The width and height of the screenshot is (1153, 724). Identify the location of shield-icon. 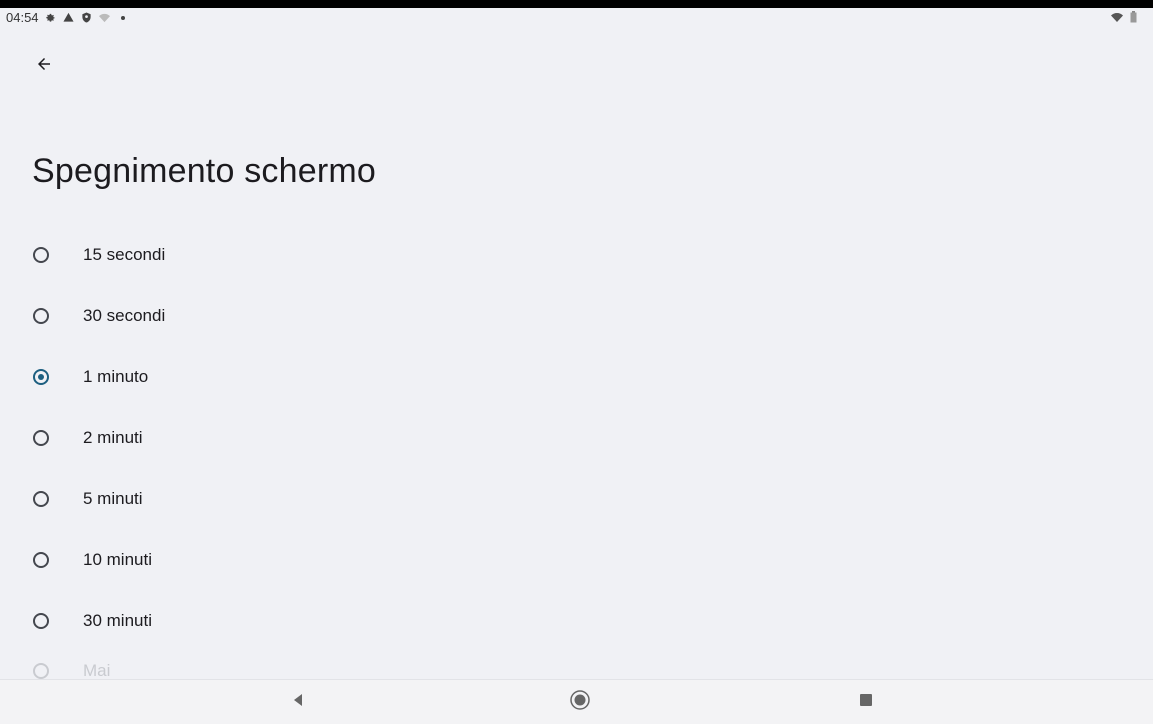
(87, 18).